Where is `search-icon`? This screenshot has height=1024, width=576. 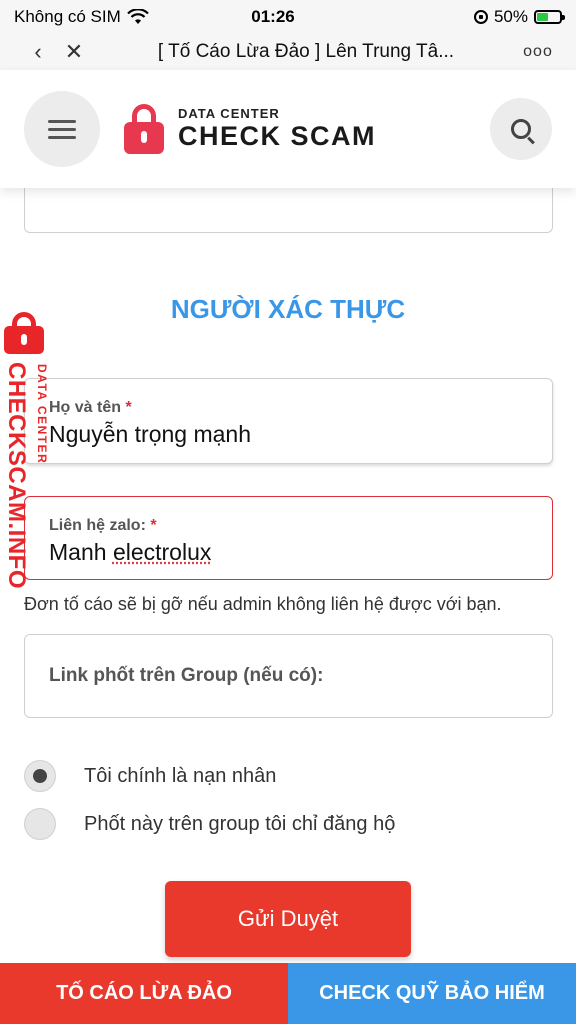 search-icon is located at coordinates (521, 129).